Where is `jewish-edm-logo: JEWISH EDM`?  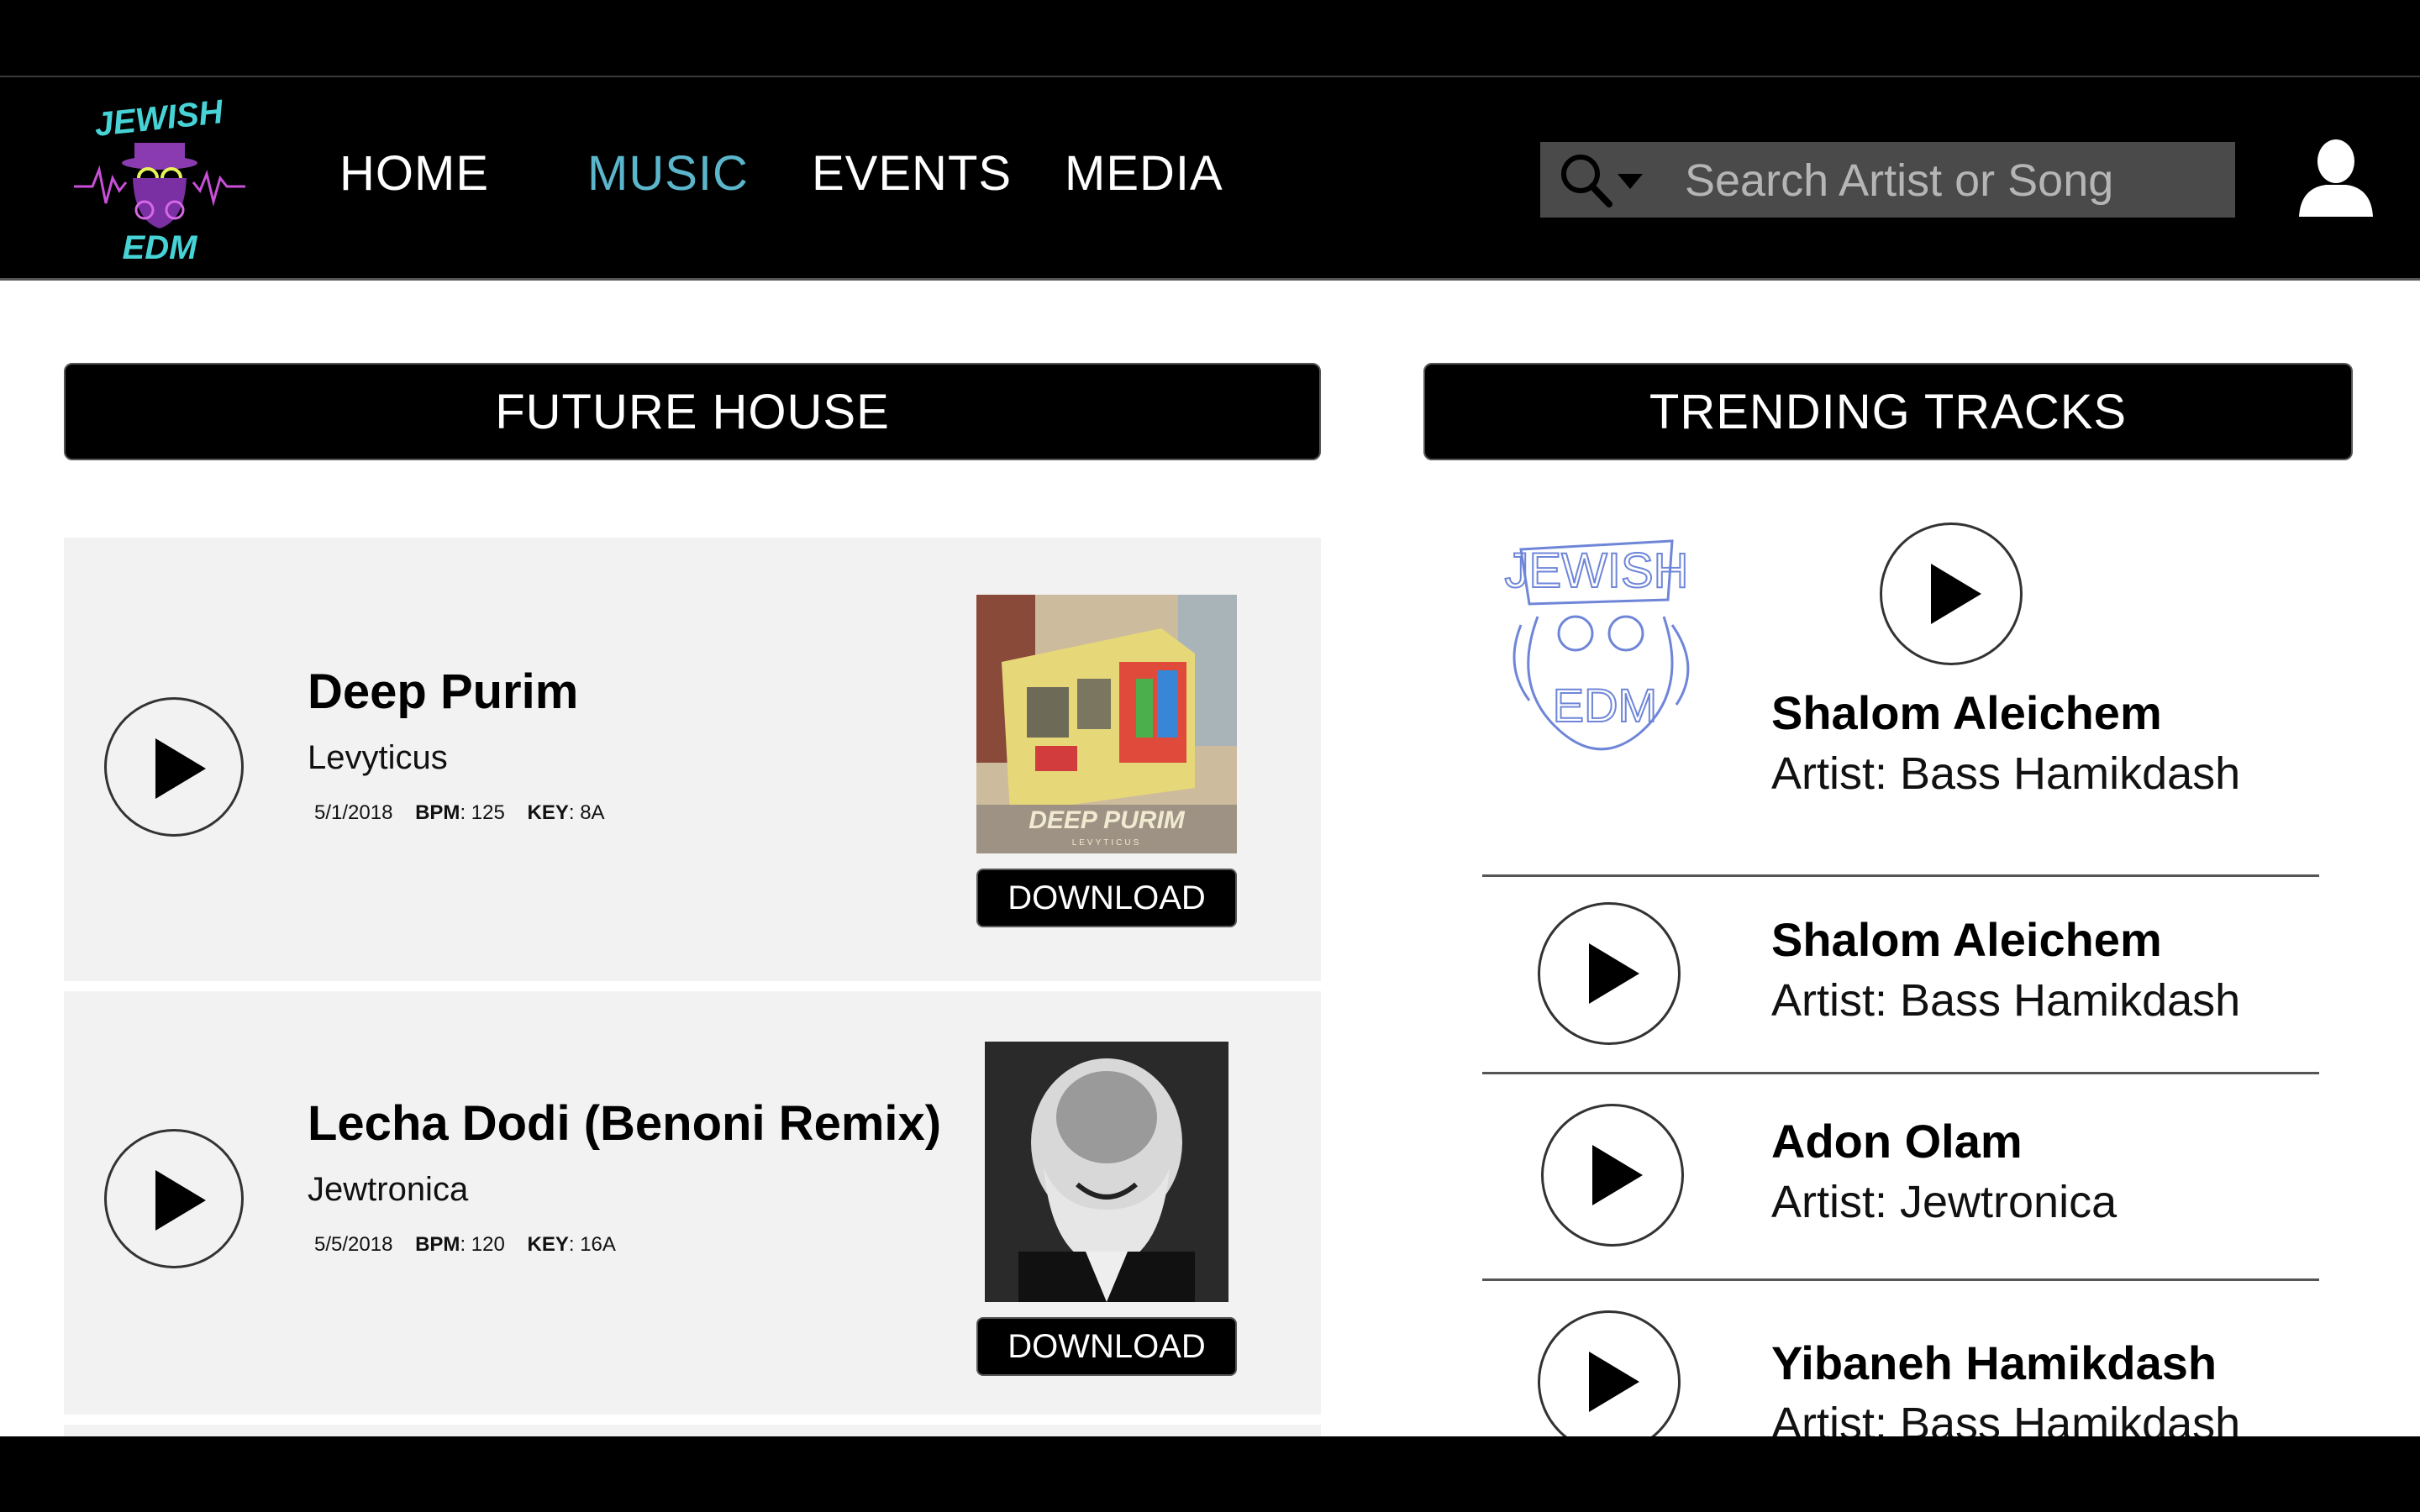 jewish-edm-logo: JEWISH EDM is located at coordinates (159, 179).